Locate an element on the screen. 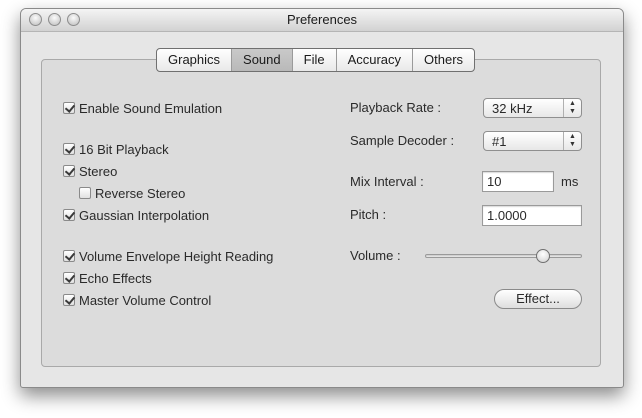 The image size is (642, 418). checkbox-master-volume-control-label: Master Volume Control is located at coordinates (145, 300).